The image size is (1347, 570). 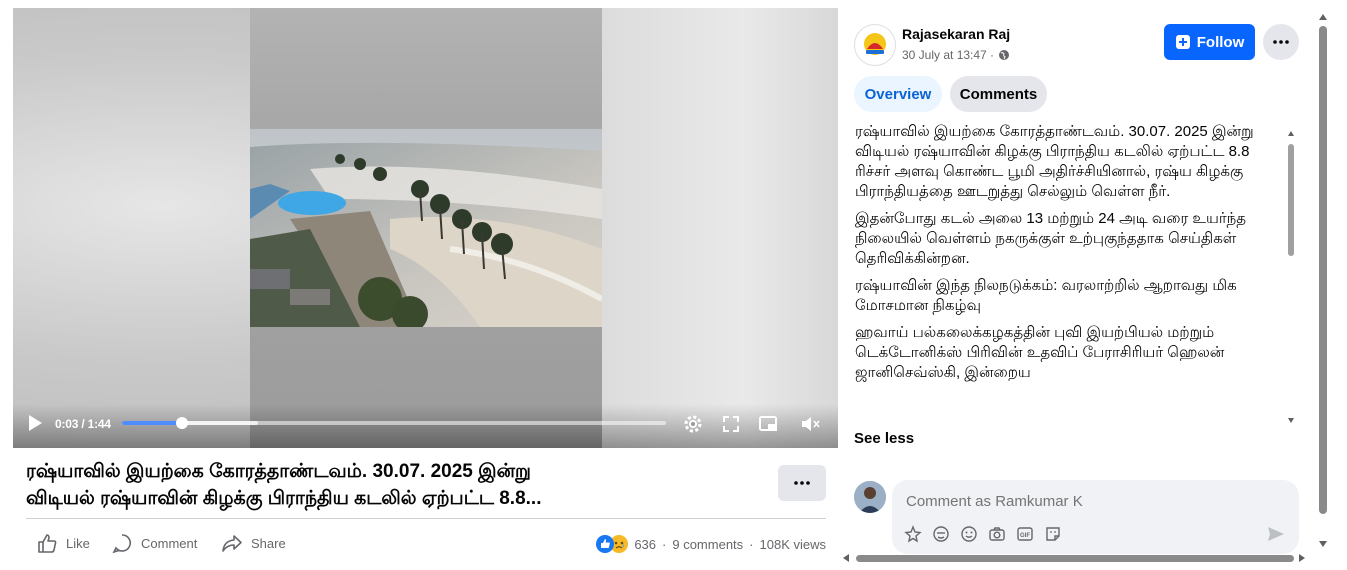 What do you see at coordinates (1276, 534) in the screenshot?
I see `send-icon` at bounding box center [1276, 534].